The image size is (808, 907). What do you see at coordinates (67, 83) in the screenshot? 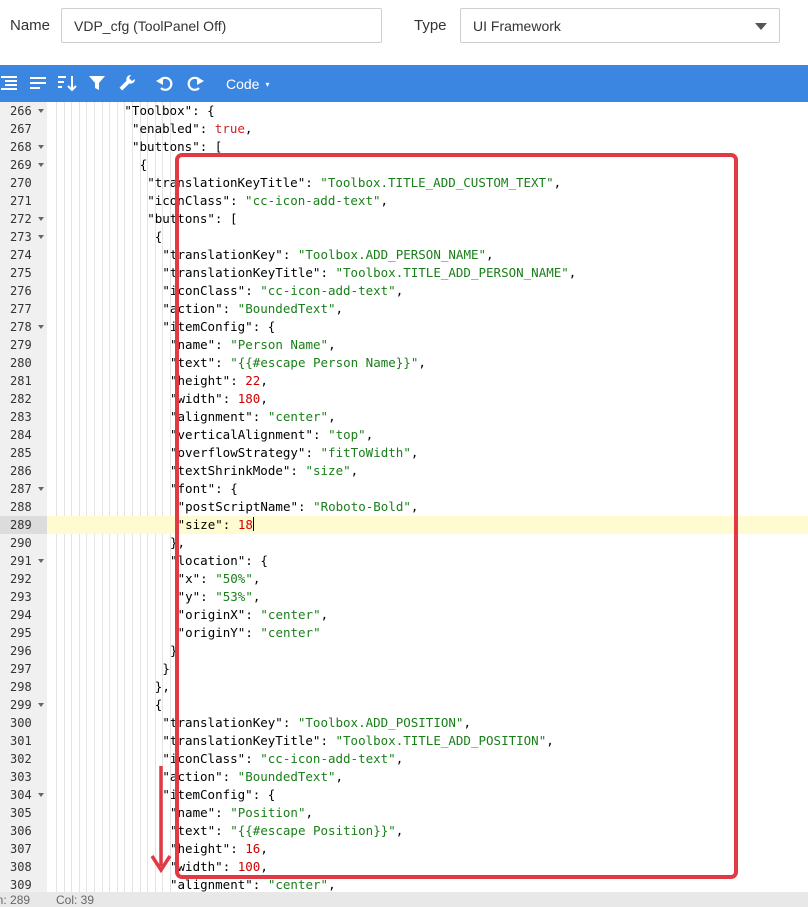
I see `sort-icon` at bounding box center [67, 83].